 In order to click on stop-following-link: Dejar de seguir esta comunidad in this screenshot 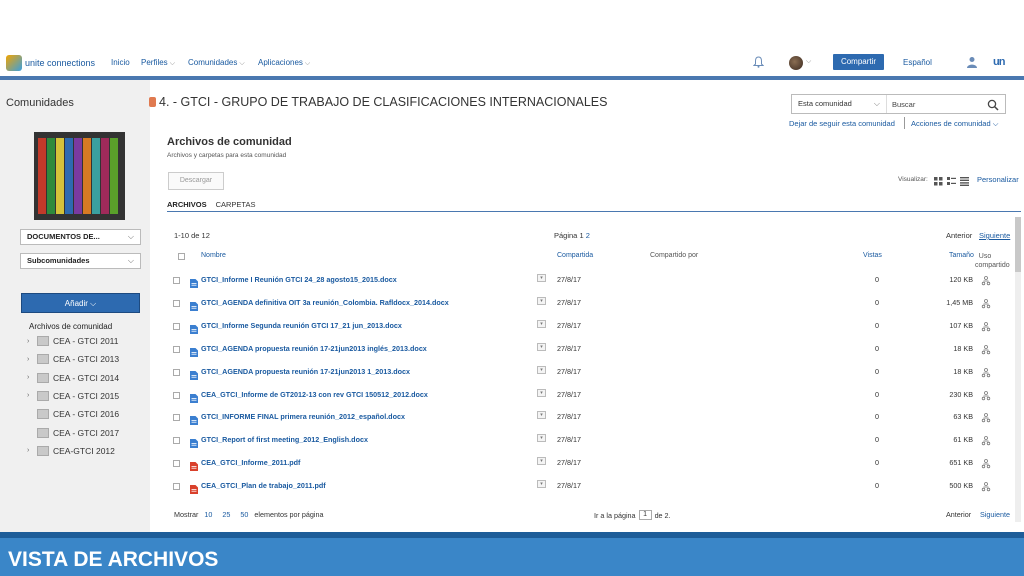, I will do `click(842, 123)`.